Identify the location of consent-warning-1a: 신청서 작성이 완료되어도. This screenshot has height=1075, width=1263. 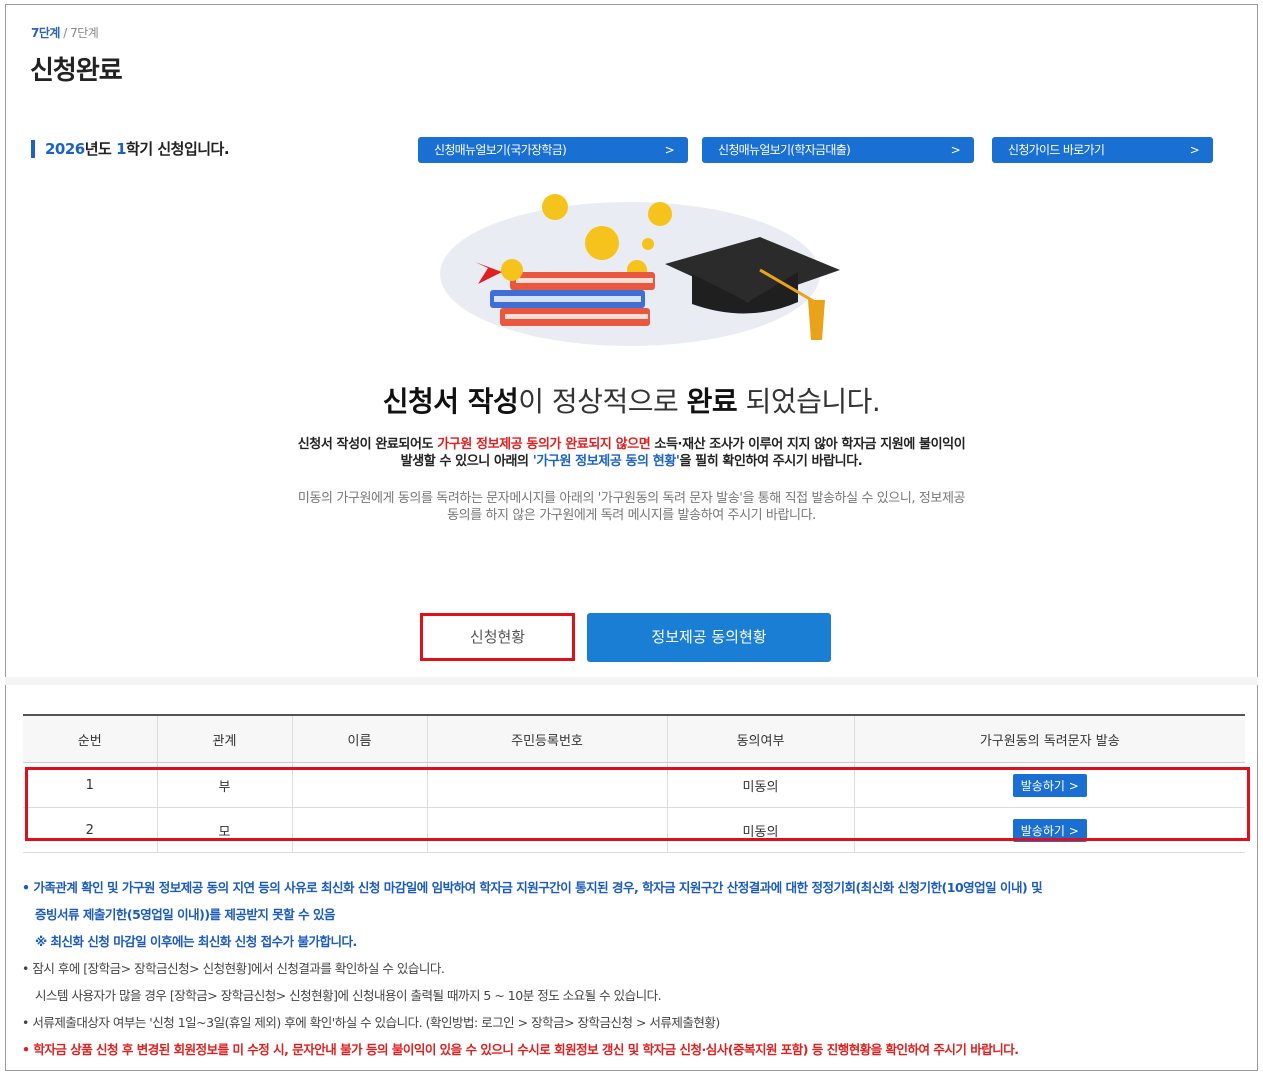
(367, 444).